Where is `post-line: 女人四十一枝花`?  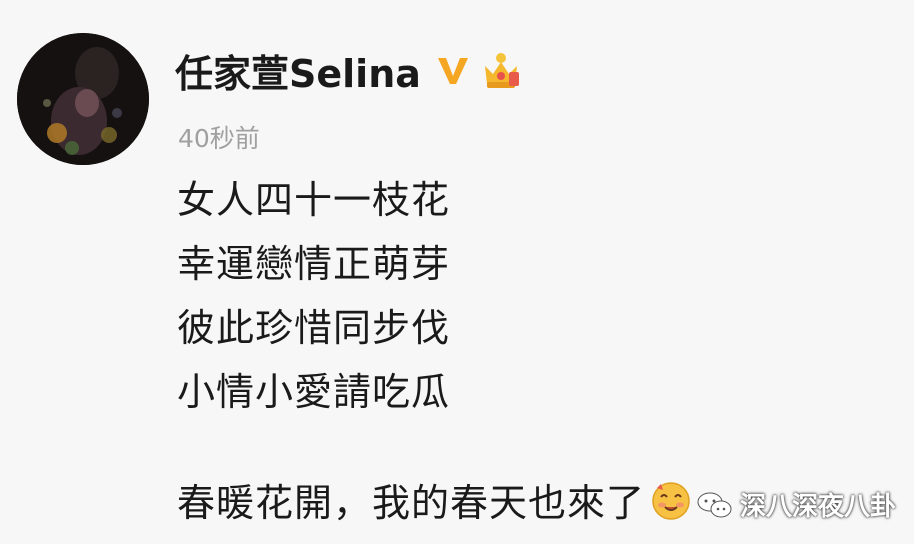 post-line: 女人四十一枝花 is located at coordinates (314, 200).